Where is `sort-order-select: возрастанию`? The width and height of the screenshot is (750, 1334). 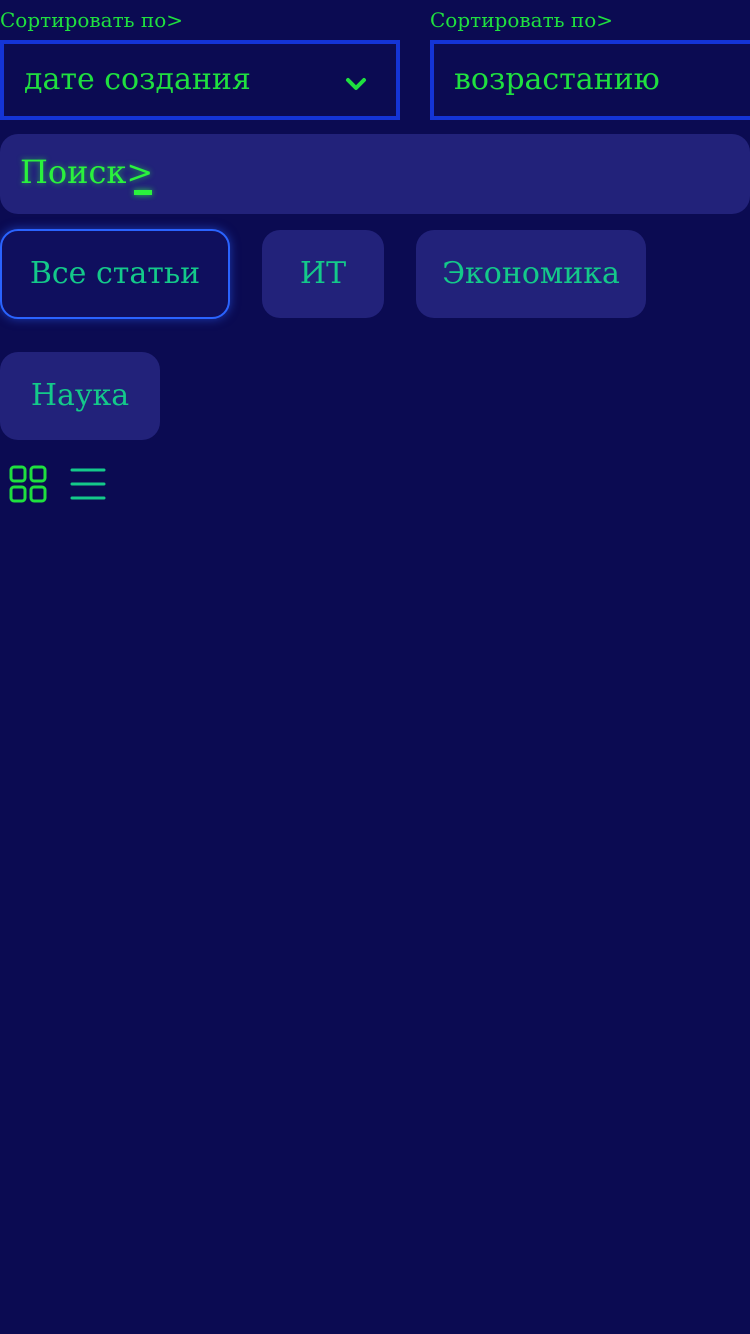
sort-order-select: возрастанию is located at coordinates (590, 80).